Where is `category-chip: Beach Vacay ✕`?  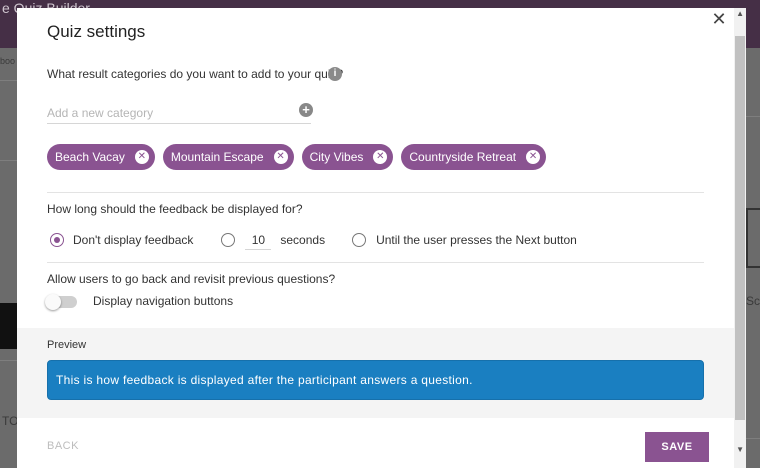 category-chip: Beach Vacay ✕ is located at coordinates (101, 157).